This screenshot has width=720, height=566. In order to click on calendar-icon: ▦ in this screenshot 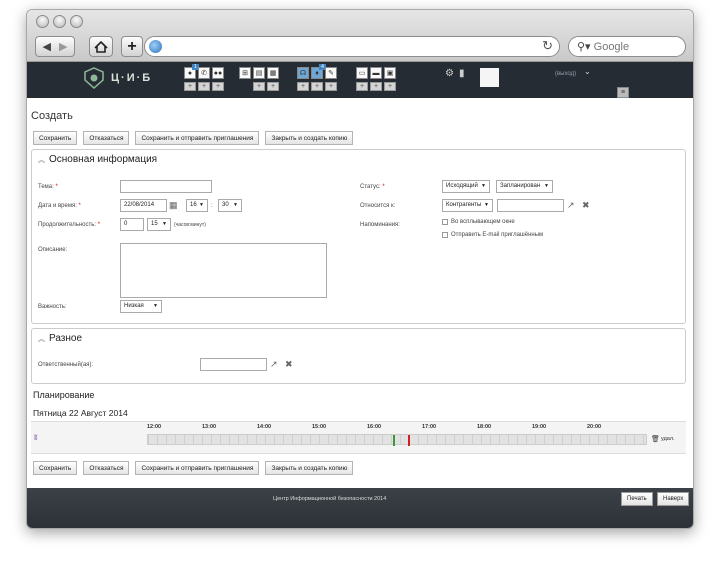, I will do `click(273, 73)`.